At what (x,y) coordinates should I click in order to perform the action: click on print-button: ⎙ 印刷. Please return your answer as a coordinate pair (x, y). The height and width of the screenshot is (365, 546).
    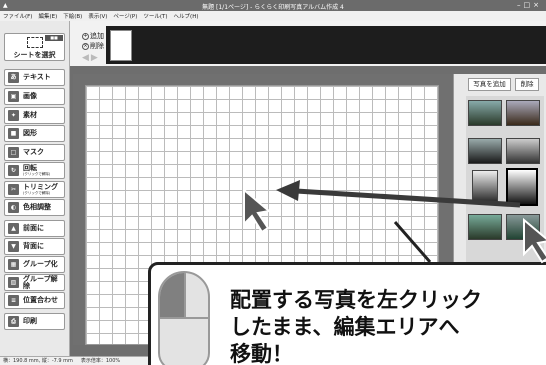
    Looking at the image, I should click on (34, 321).